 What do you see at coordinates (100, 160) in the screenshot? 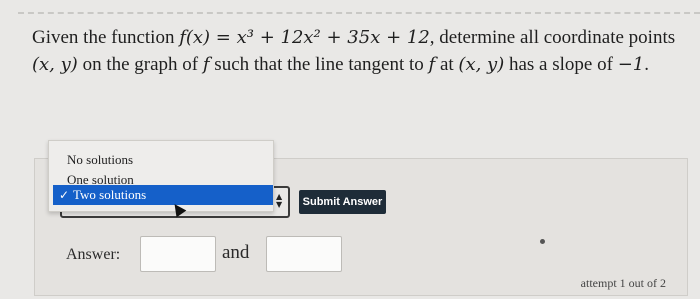
I see `dropdown-option-no-solutions: No solutions` at bounding box center [100, 160].